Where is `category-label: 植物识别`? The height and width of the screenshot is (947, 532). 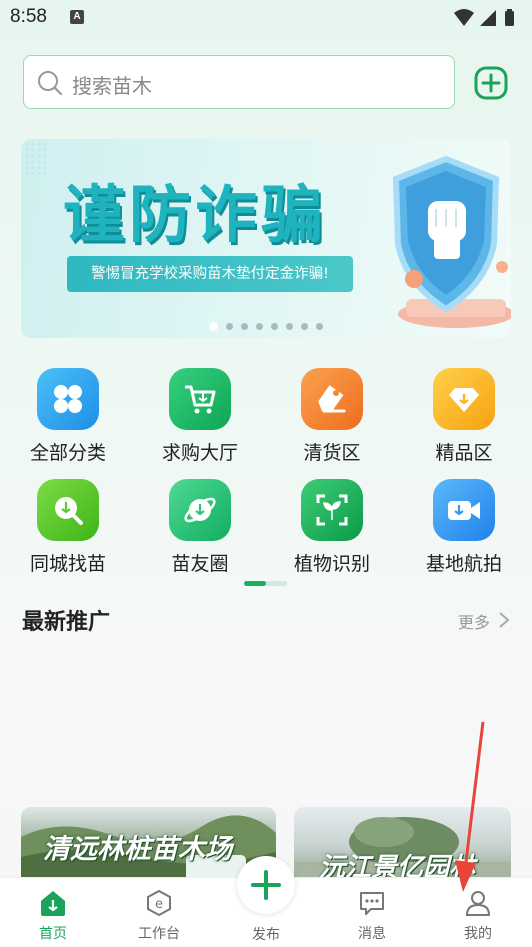
category-label: 植物识别 is located at coordinates (331, 564).